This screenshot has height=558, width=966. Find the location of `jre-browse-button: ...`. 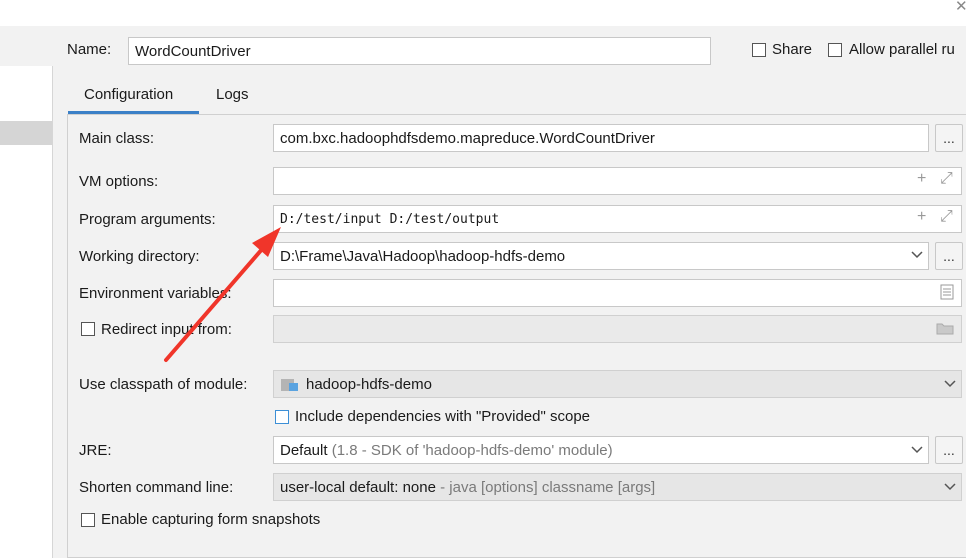

jre-browse-button: ... is located at coordinates (949, 450).